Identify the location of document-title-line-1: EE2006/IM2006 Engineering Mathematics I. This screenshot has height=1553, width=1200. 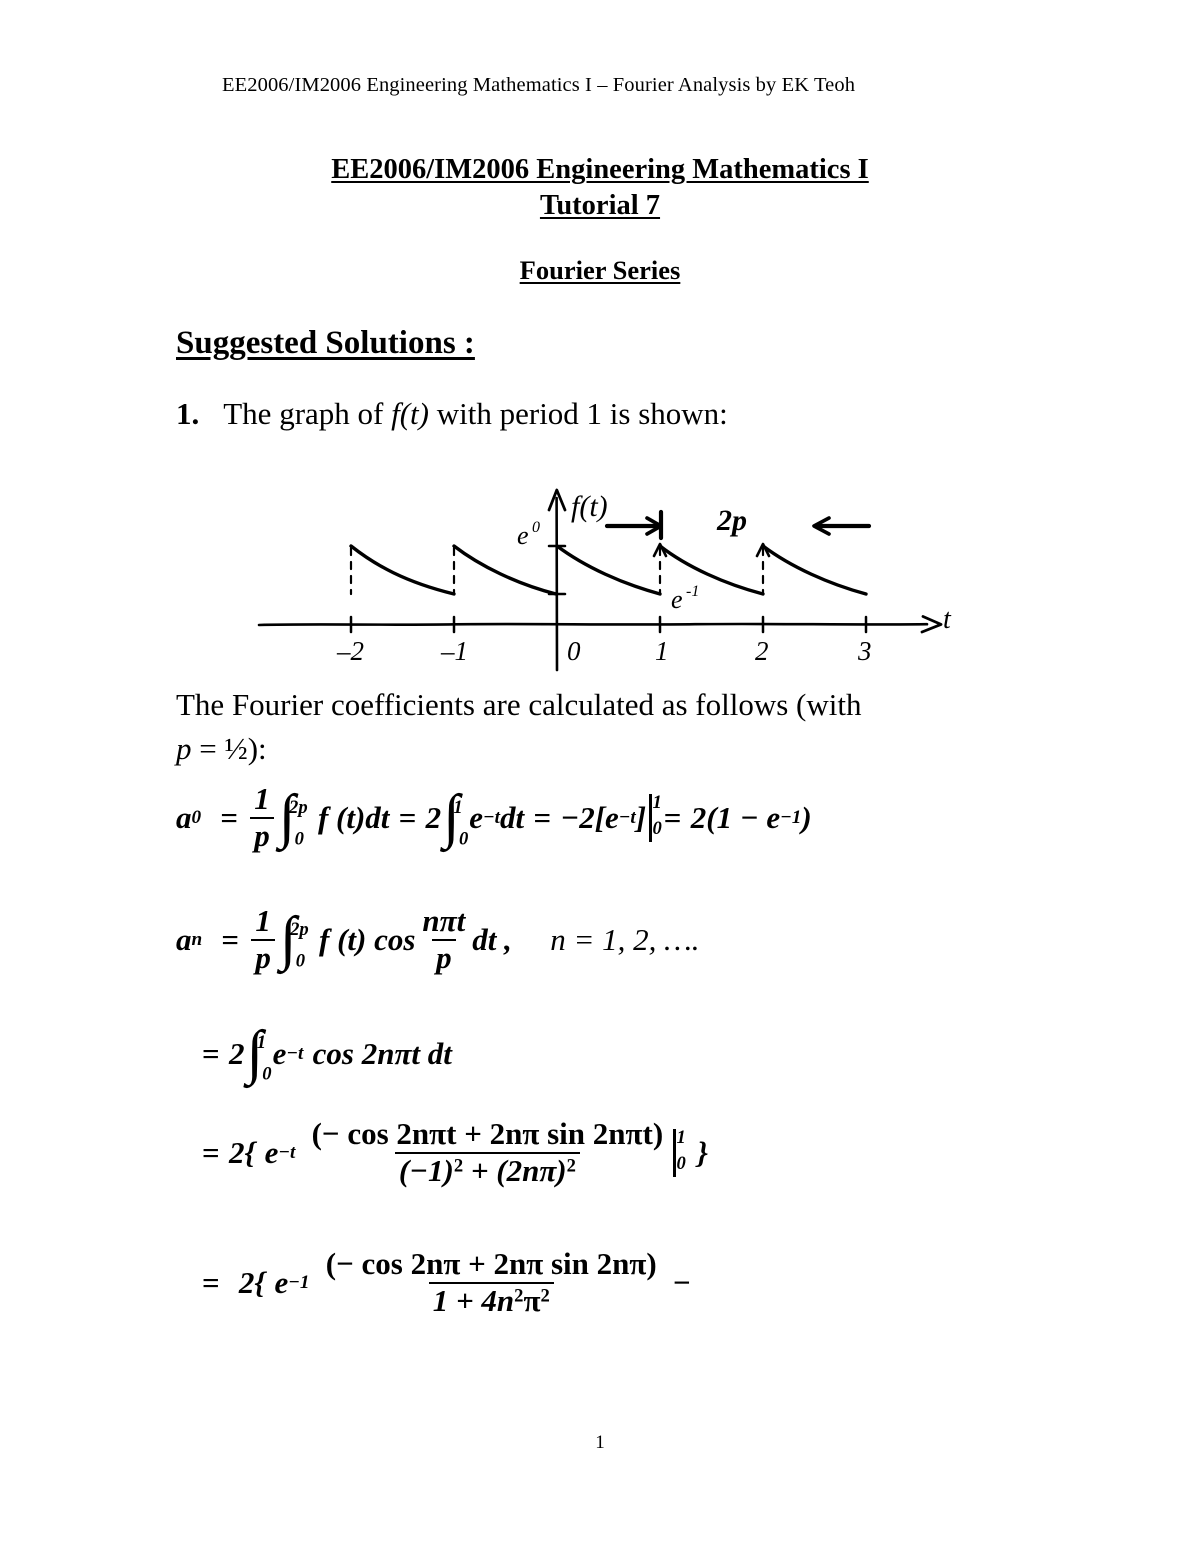
(600, 170).